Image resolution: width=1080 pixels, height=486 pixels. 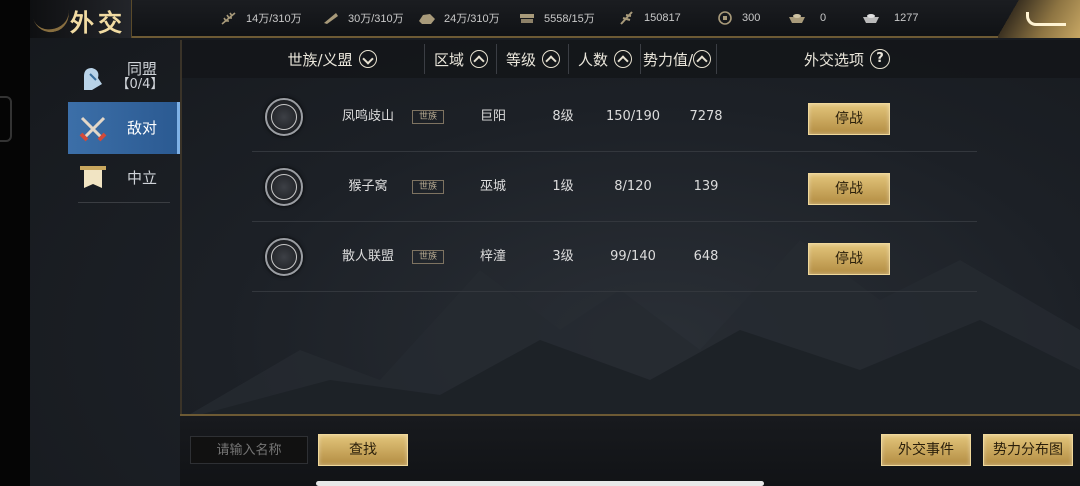 I want to click on region-cell: 巨阳, so click(x=492, y=116).